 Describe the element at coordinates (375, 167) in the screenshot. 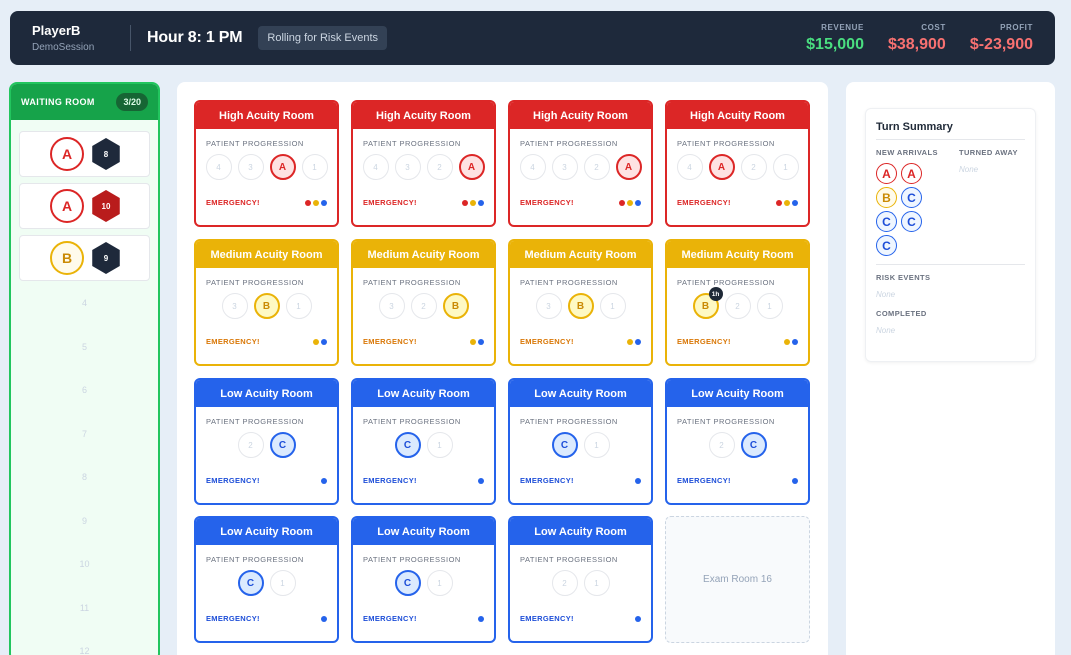

I see `station-step: 4` at that location.